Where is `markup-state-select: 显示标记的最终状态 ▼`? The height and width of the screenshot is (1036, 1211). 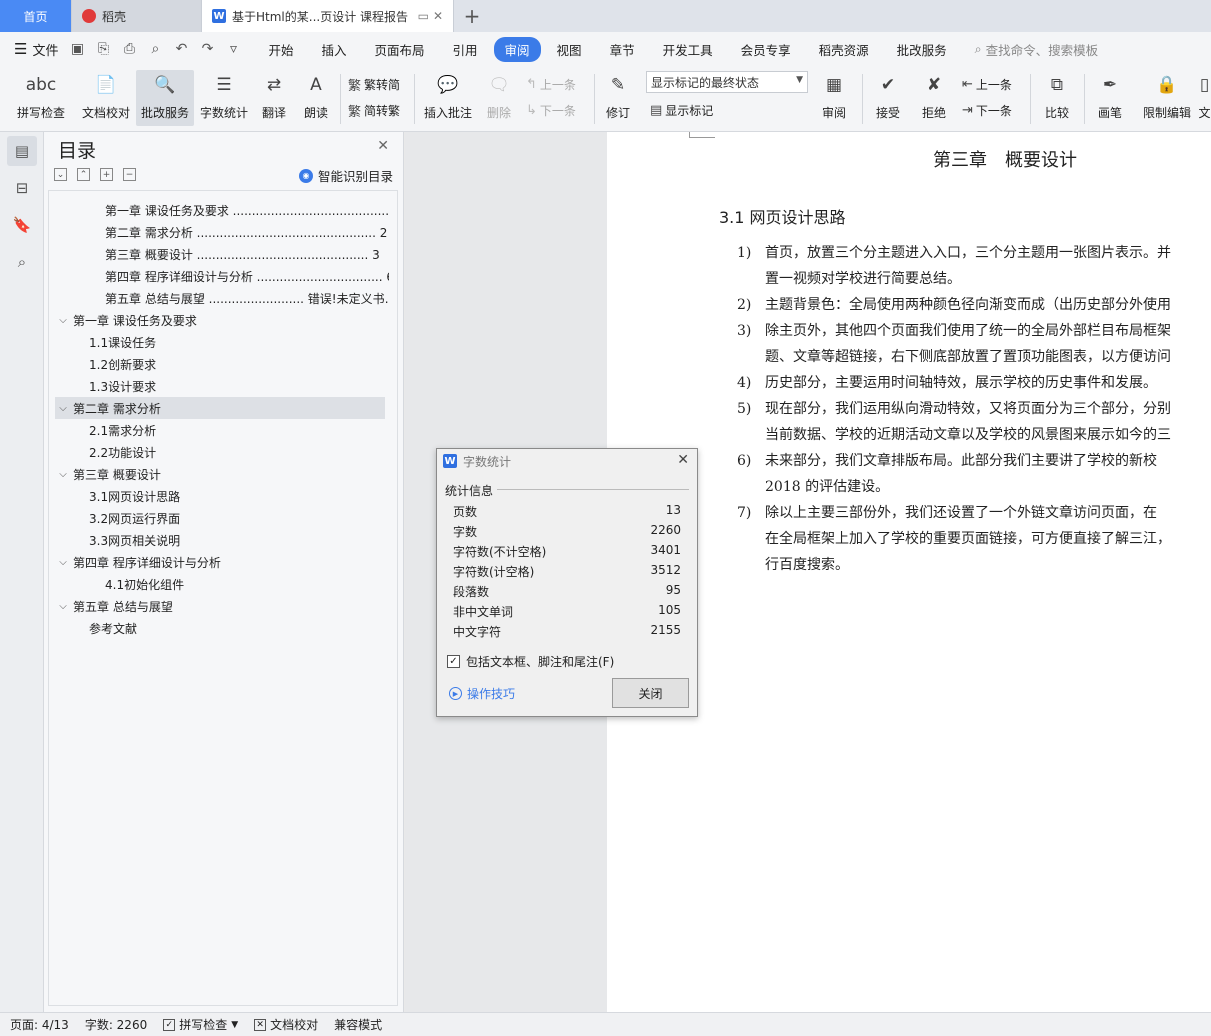
markup-state-select: 显示标记的最终状态 ▼ is located at coordinates (727, 82).